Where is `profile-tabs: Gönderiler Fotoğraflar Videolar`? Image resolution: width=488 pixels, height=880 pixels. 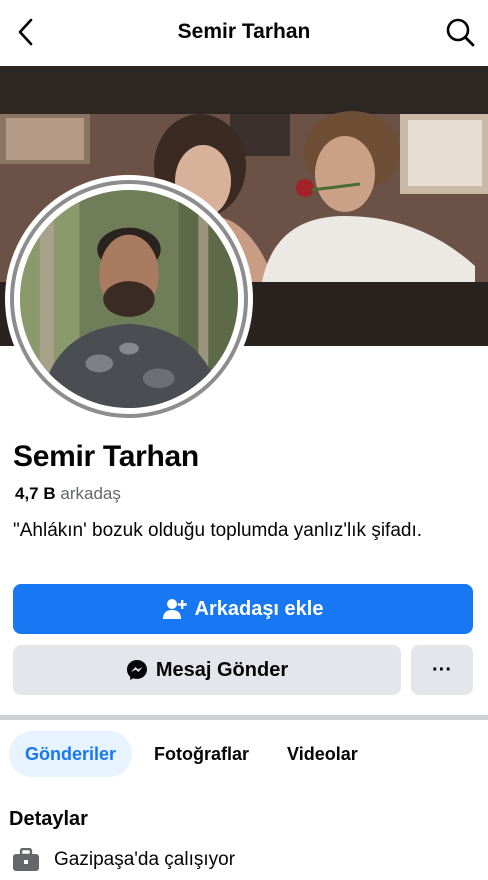
profile-tabs: Gönderiler Fotoğraflar Videolar is located at coordinates (191, 754).